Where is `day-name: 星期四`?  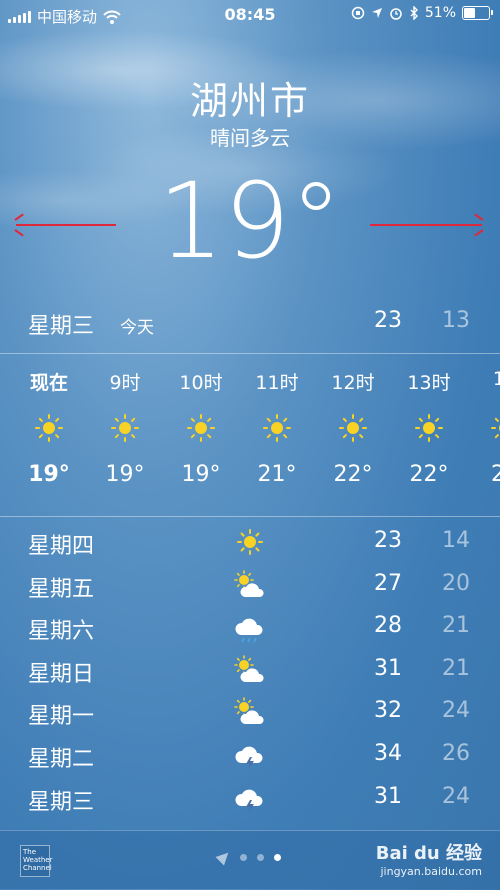
day-name: 星期四 is located at coordinates (61, 546).